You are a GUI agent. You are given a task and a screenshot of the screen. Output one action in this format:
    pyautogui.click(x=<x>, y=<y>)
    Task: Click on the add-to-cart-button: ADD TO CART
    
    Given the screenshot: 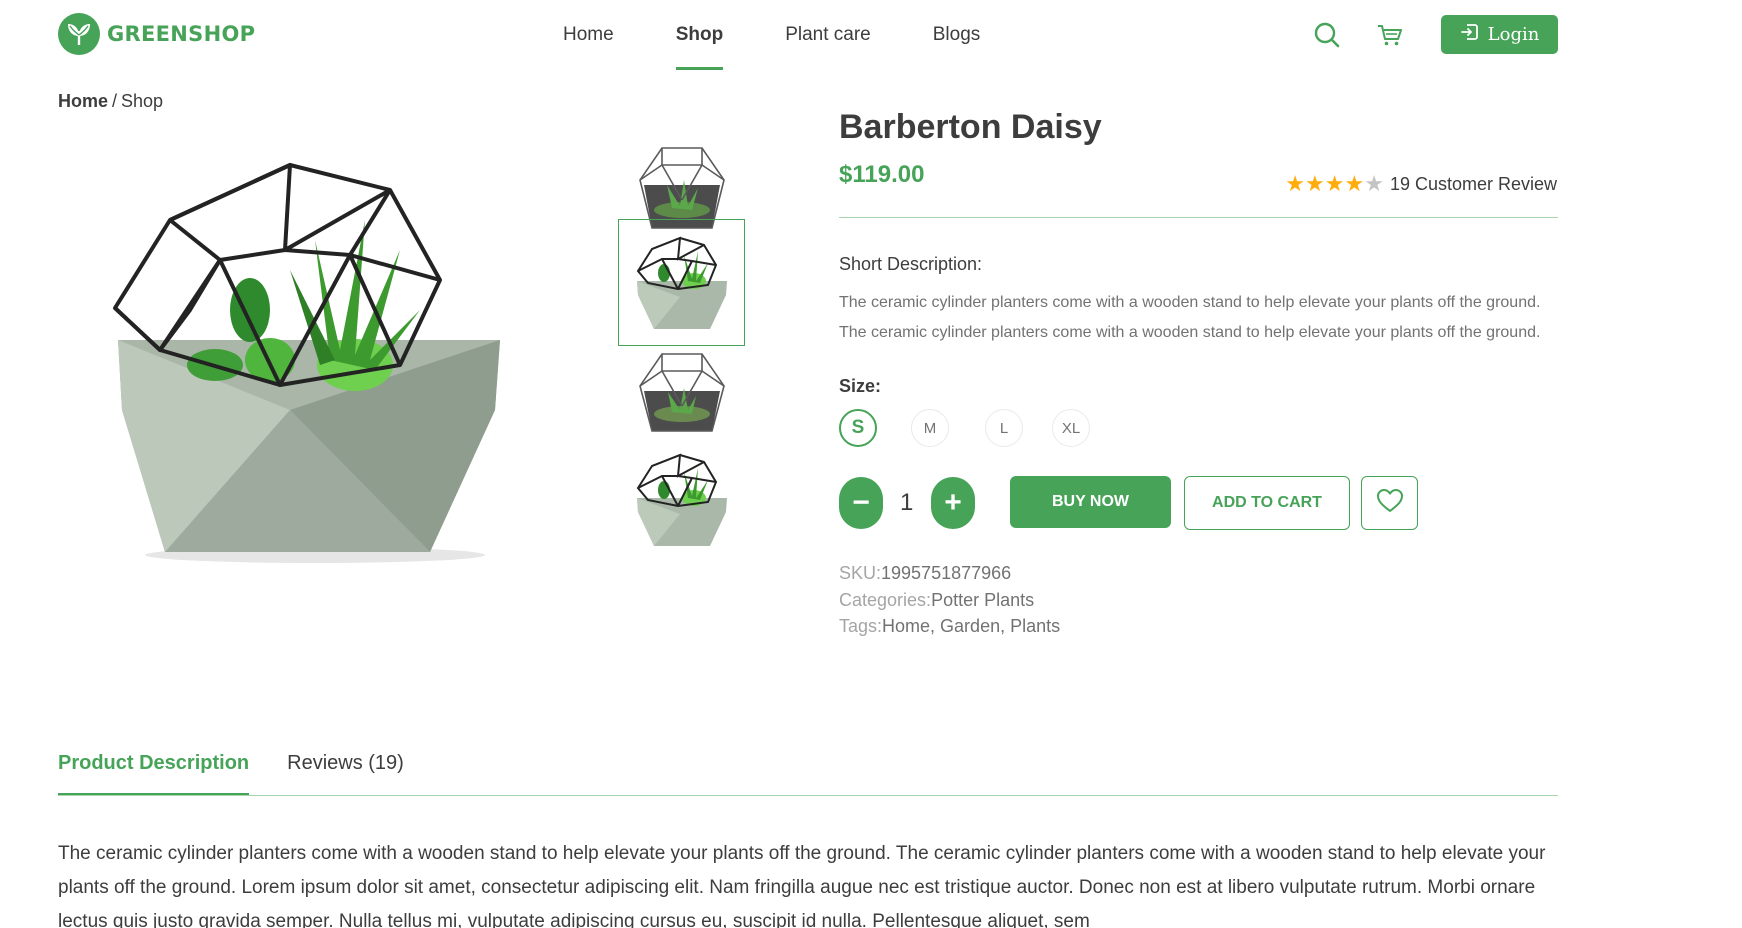 What is the action you would take?
    pyautogui.click(x=1267, y=503)
    